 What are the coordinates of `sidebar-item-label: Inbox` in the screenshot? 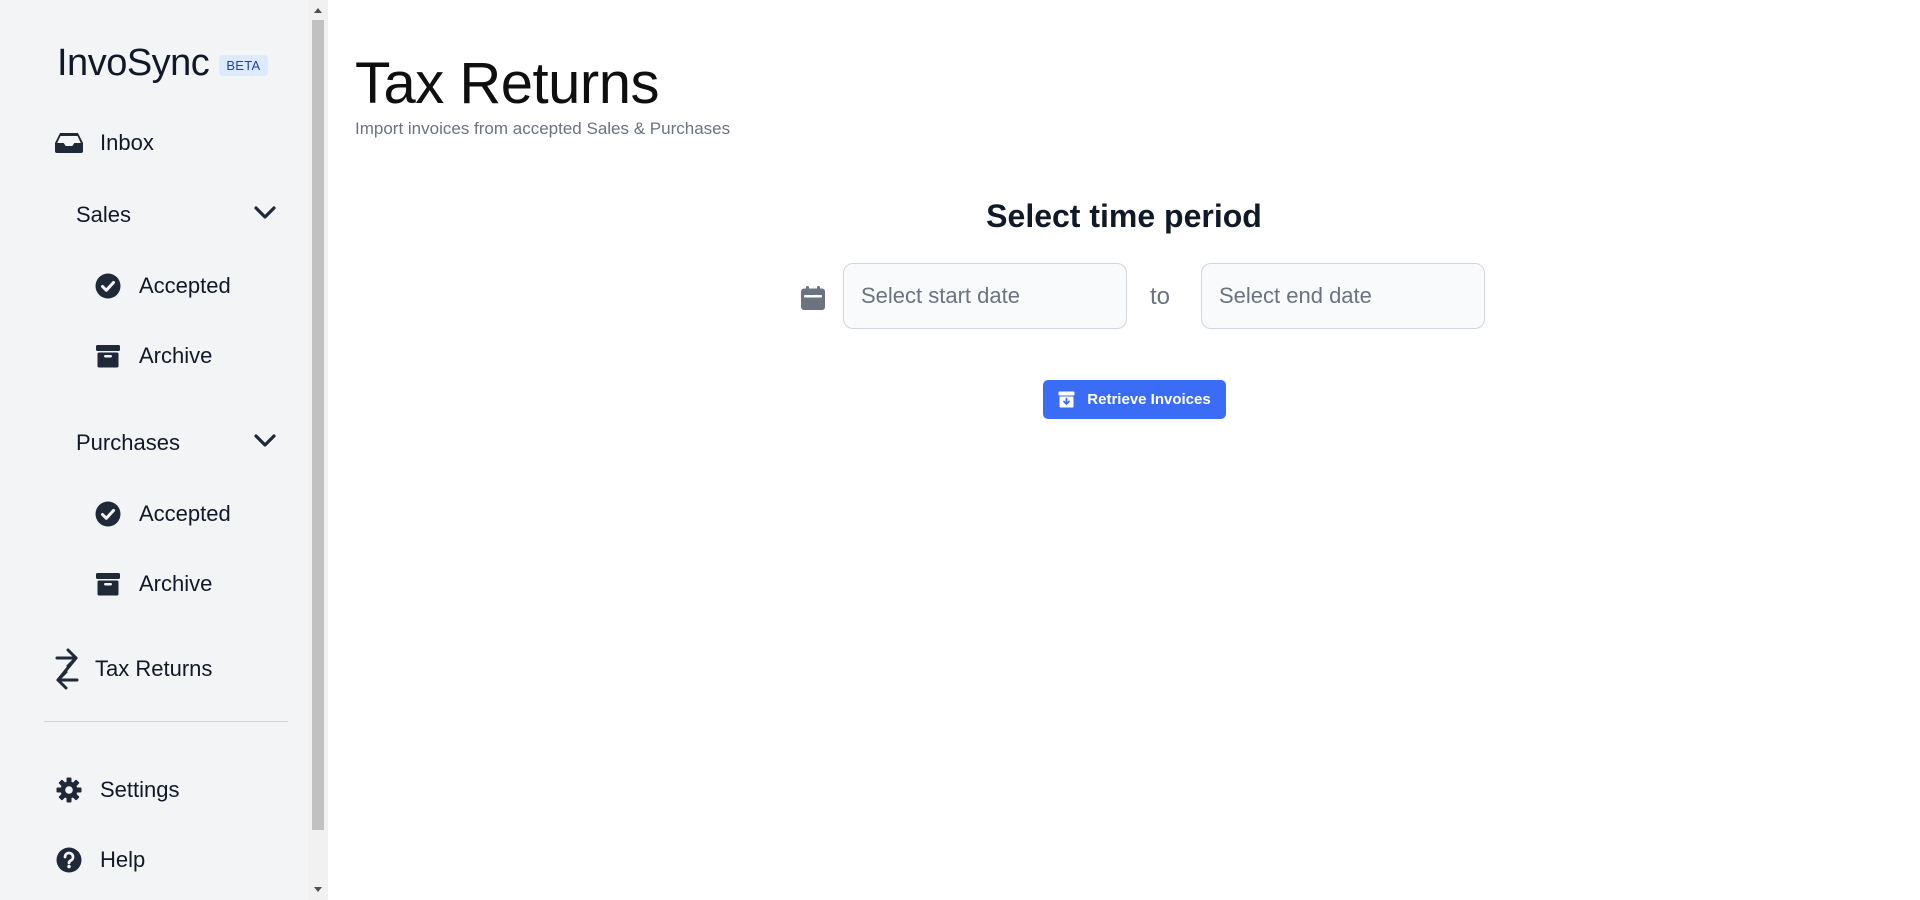 It's located at (127, 142).